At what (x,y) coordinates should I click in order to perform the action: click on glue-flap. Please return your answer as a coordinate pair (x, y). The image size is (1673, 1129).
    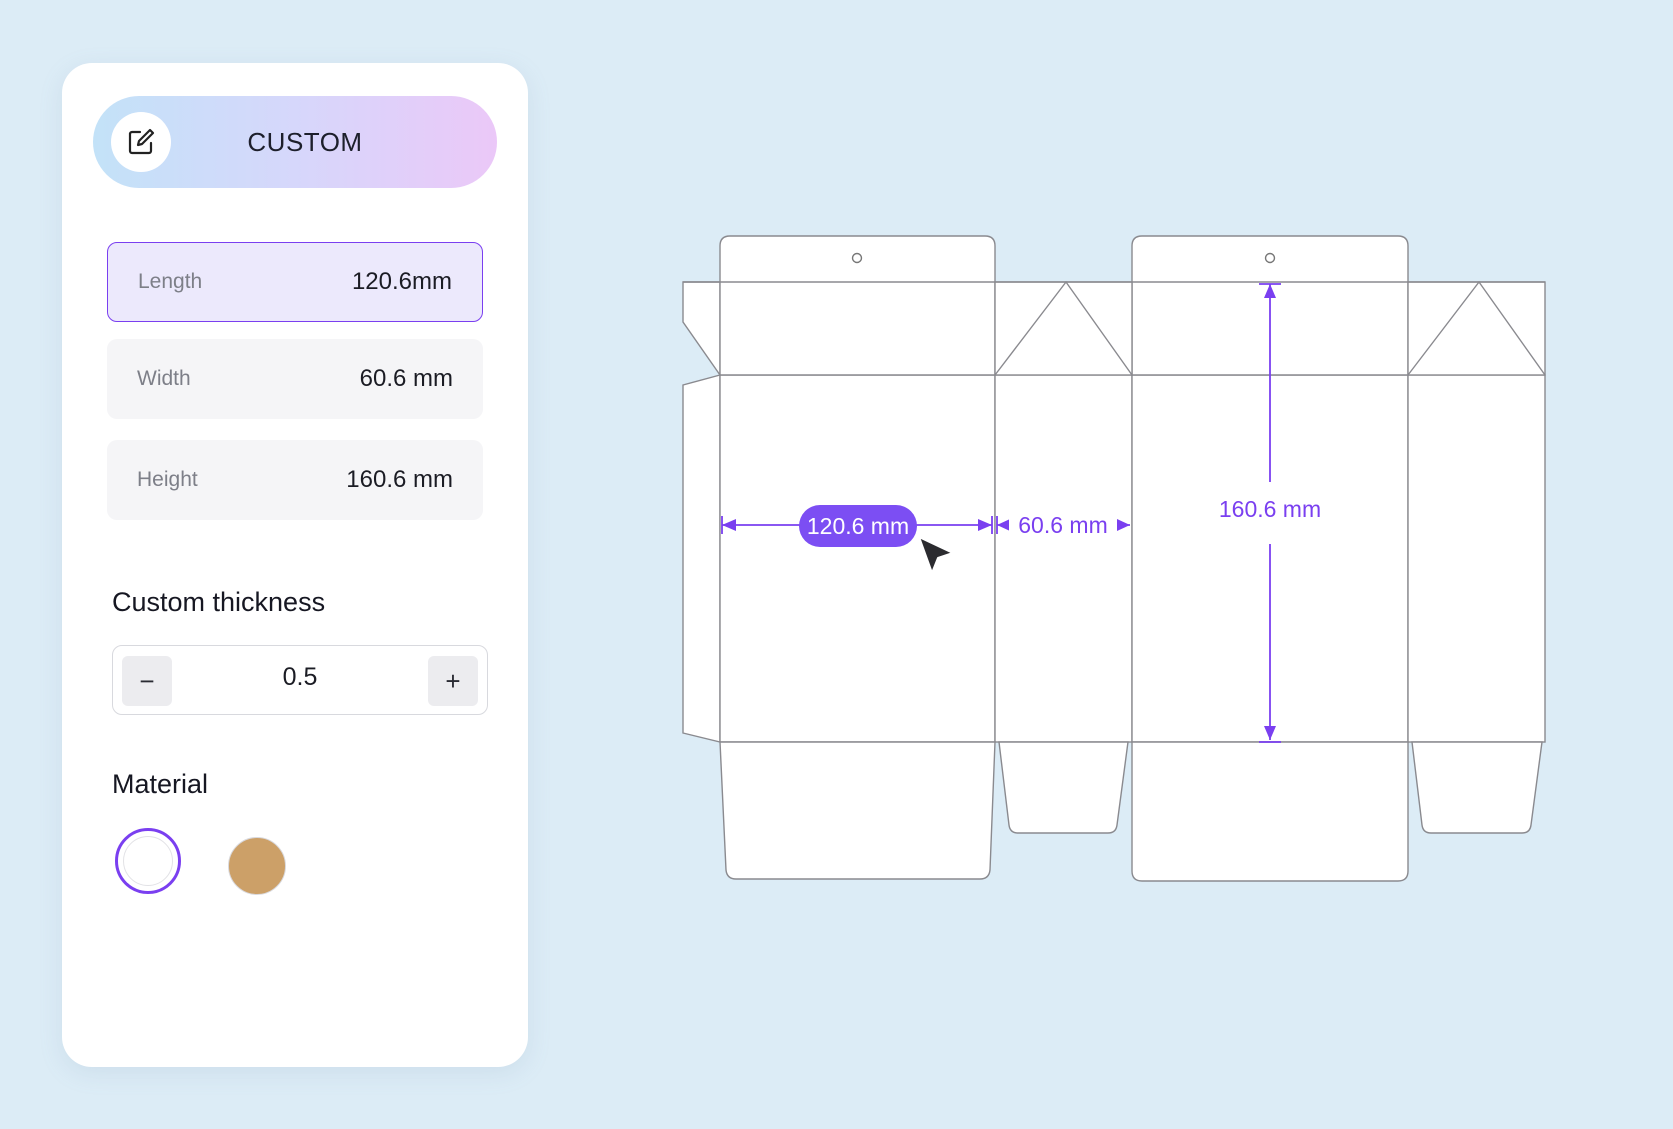
    Looking at the image, I should click on (701, 558).